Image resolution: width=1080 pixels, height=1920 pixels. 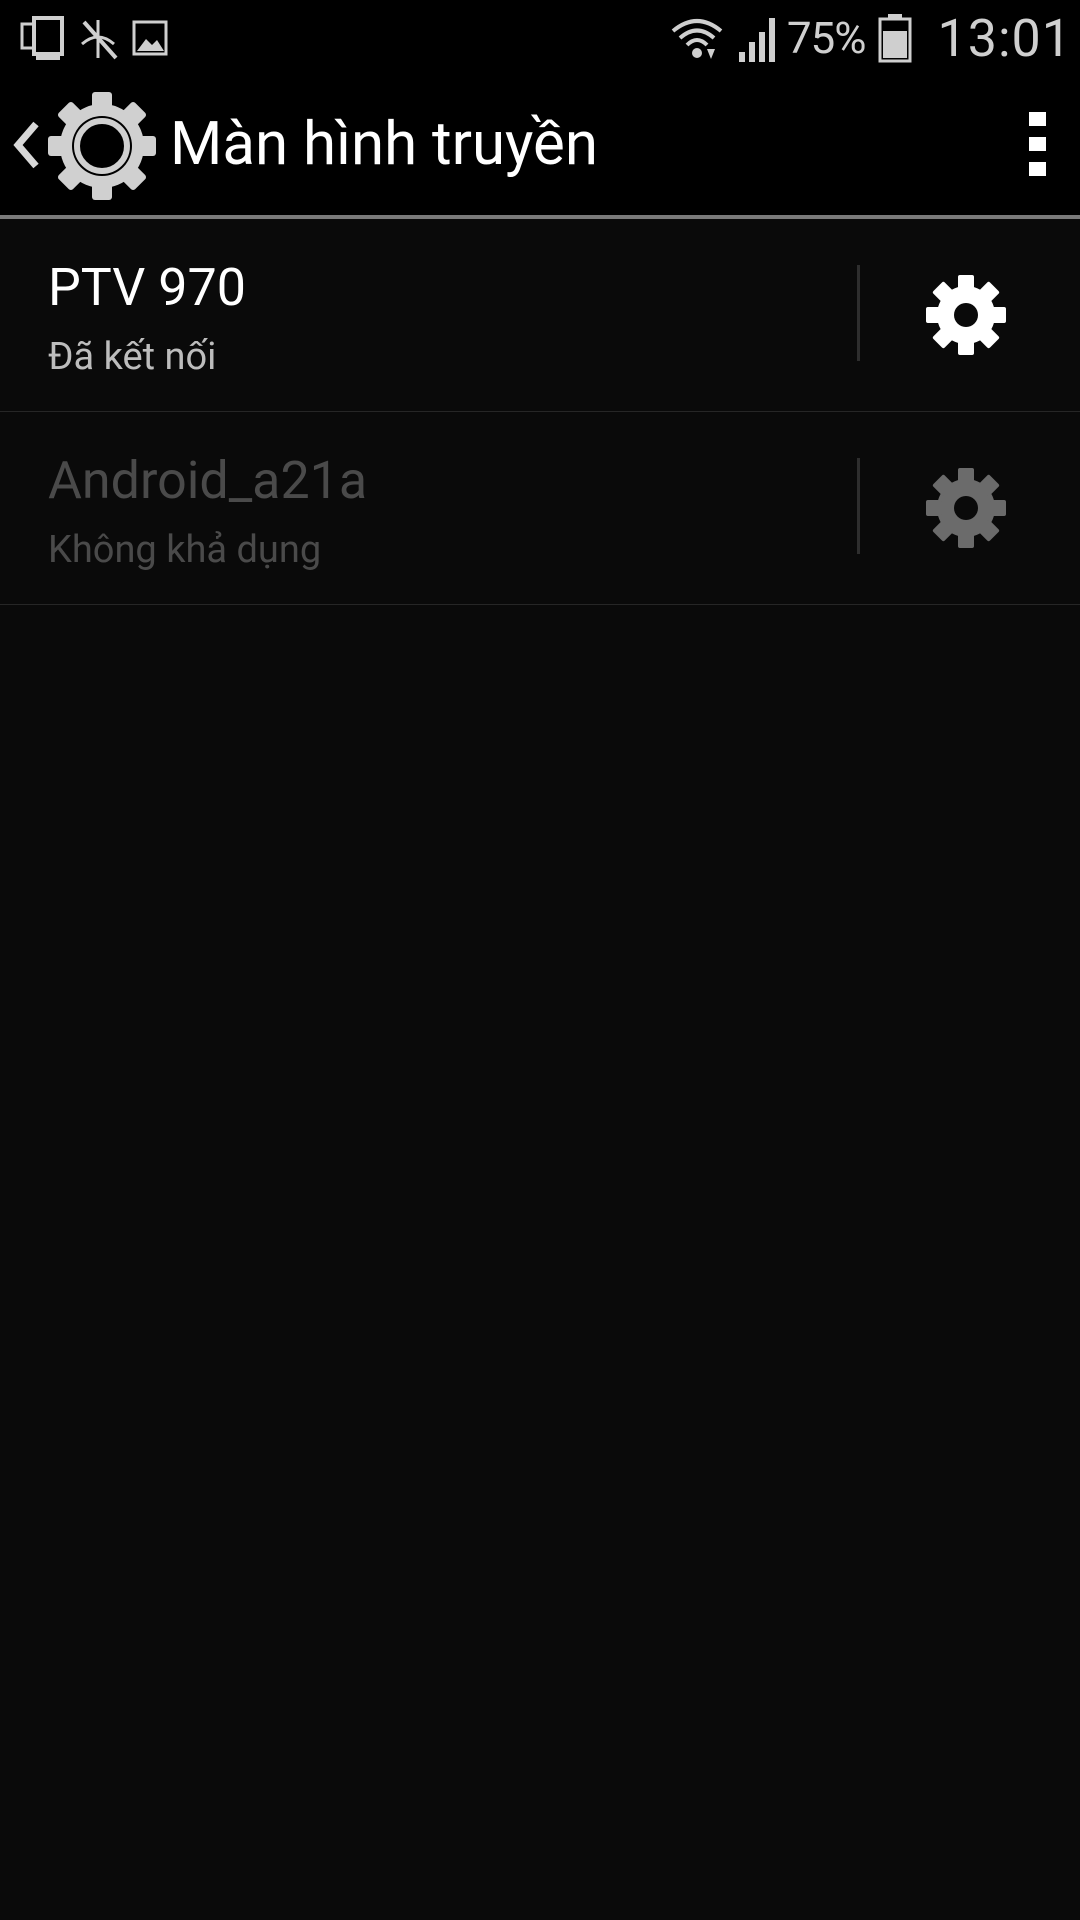 I want to click on status-right-icons: 75% 13:01, so click(x=871, y=38).